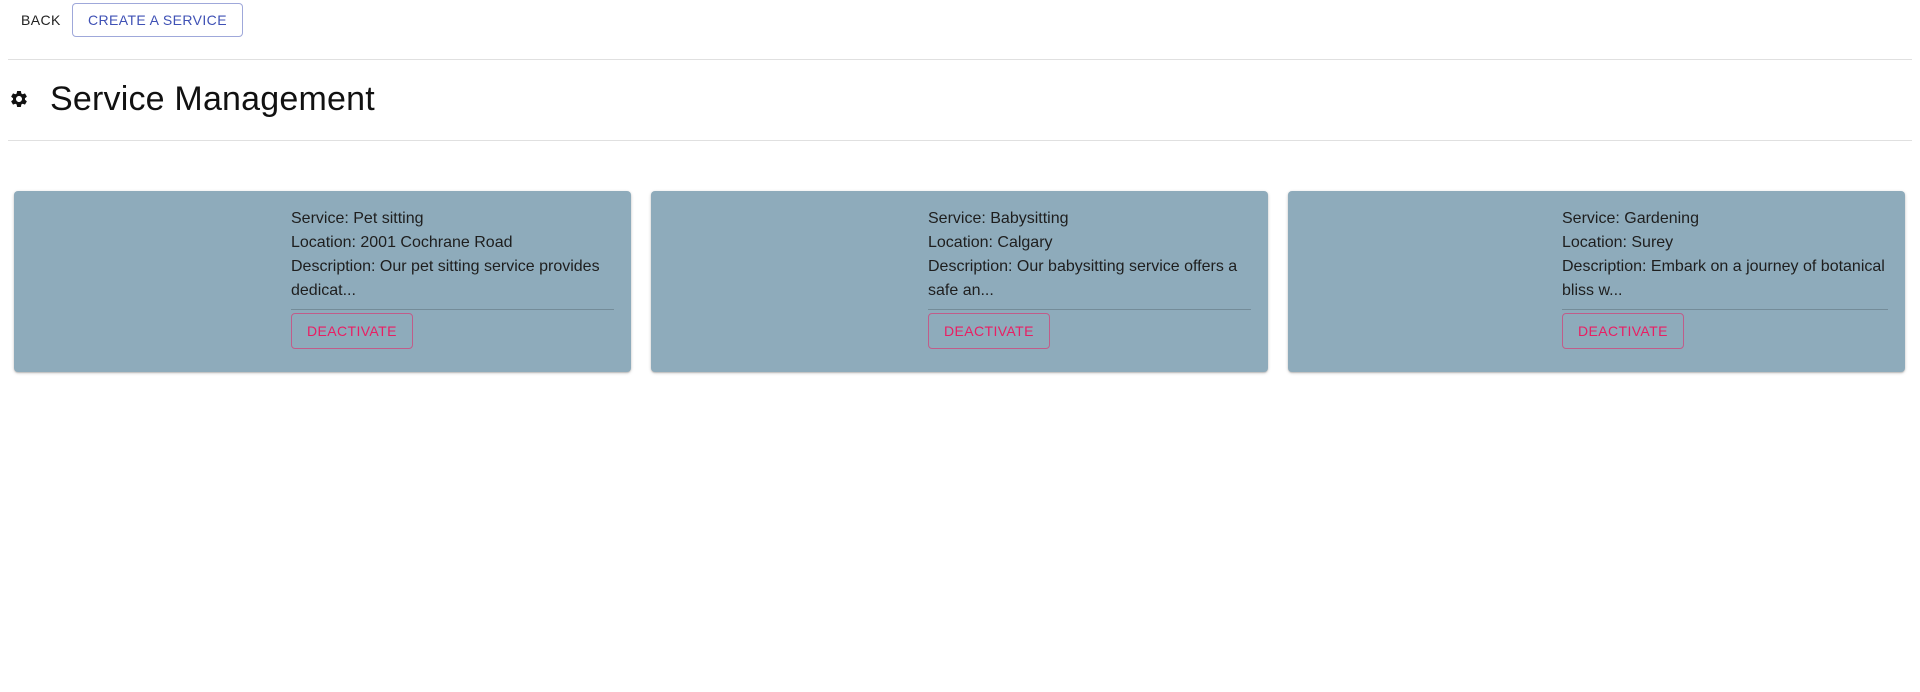 This screenshot has width=1920, height=692. Describe the element at coordinates (998, 218) in the screenshot. I see `service-name: Service: Babysitting` at that location.